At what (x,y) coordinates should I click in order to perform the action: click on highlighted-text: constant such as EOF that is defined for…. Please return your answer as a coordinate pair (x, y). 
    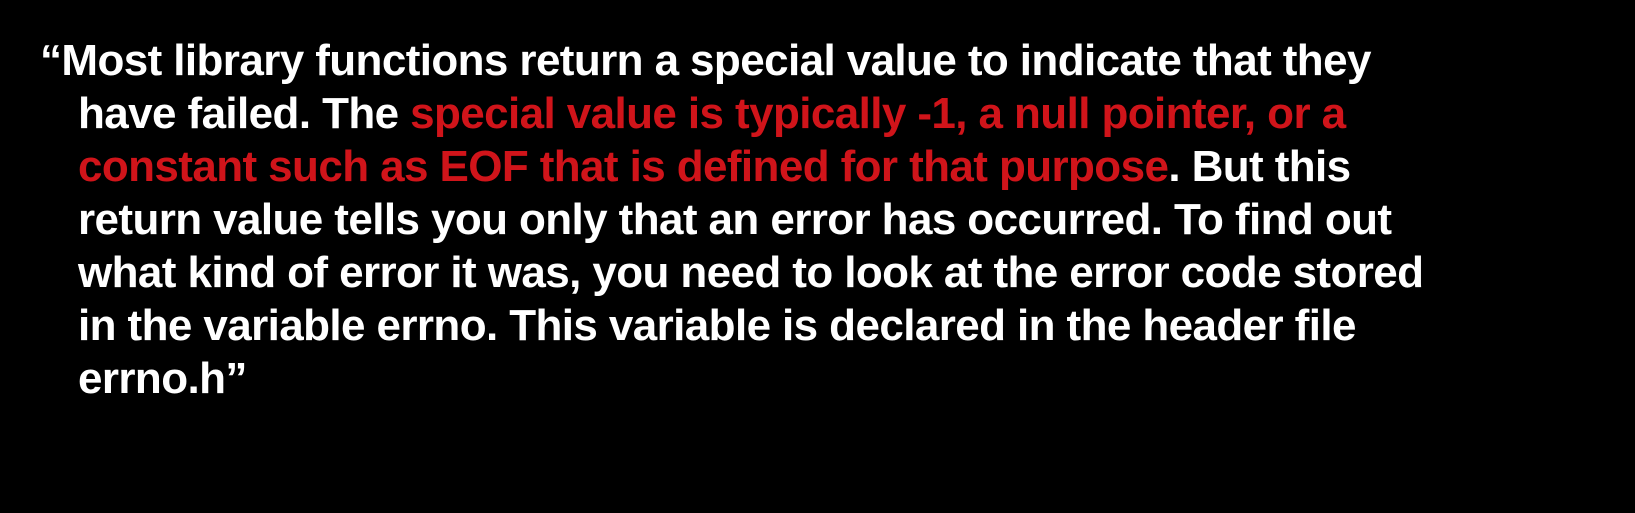
    Looking at the image, I should click on (623, 166).